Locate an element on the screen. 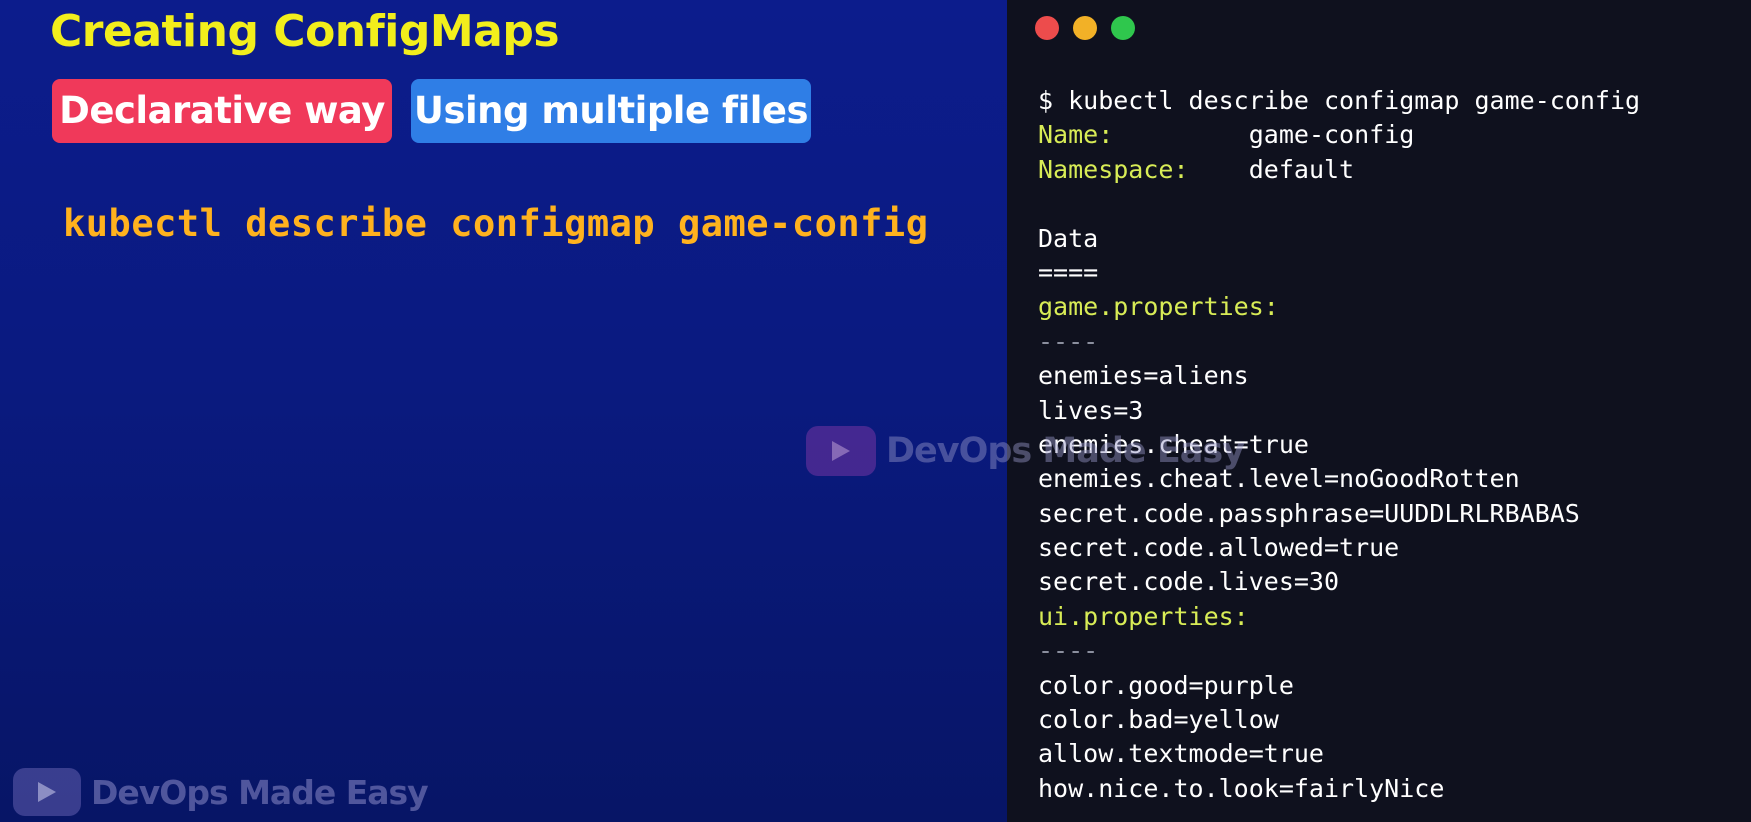 This screenshot has height=822, width=1751. multiple-files-tag: Using multiple files is located at coordinates (611, 111).